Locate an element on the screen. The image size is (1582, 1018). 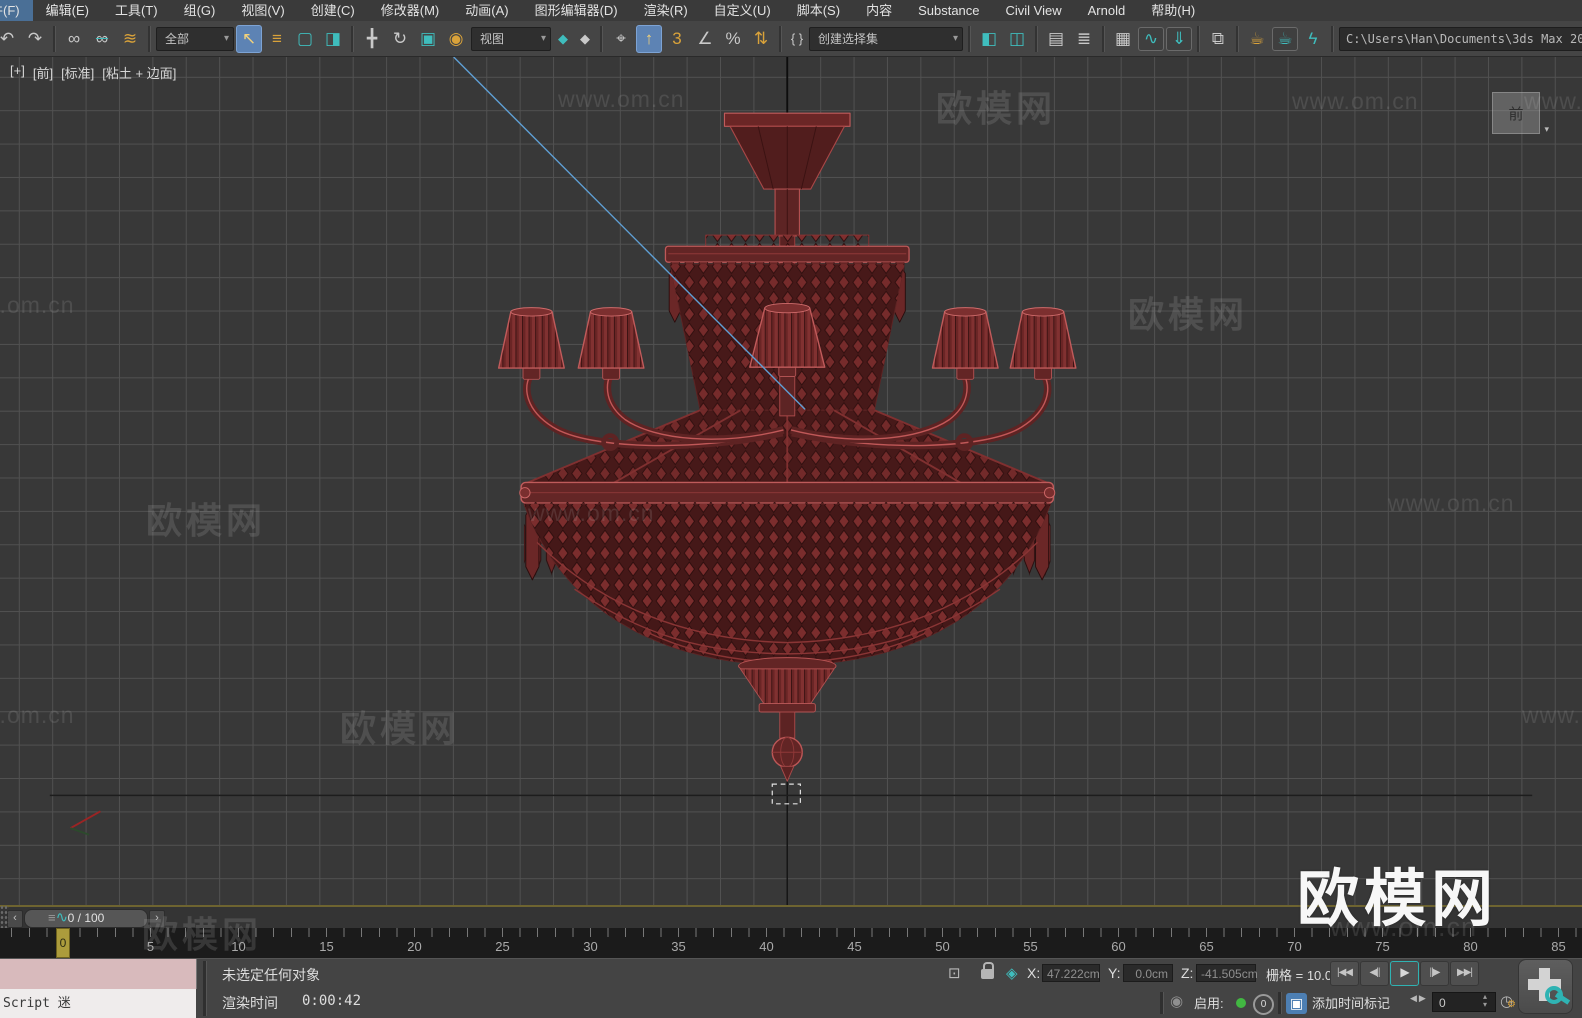
next-frame-button: › is located at coordinates (157, 919).